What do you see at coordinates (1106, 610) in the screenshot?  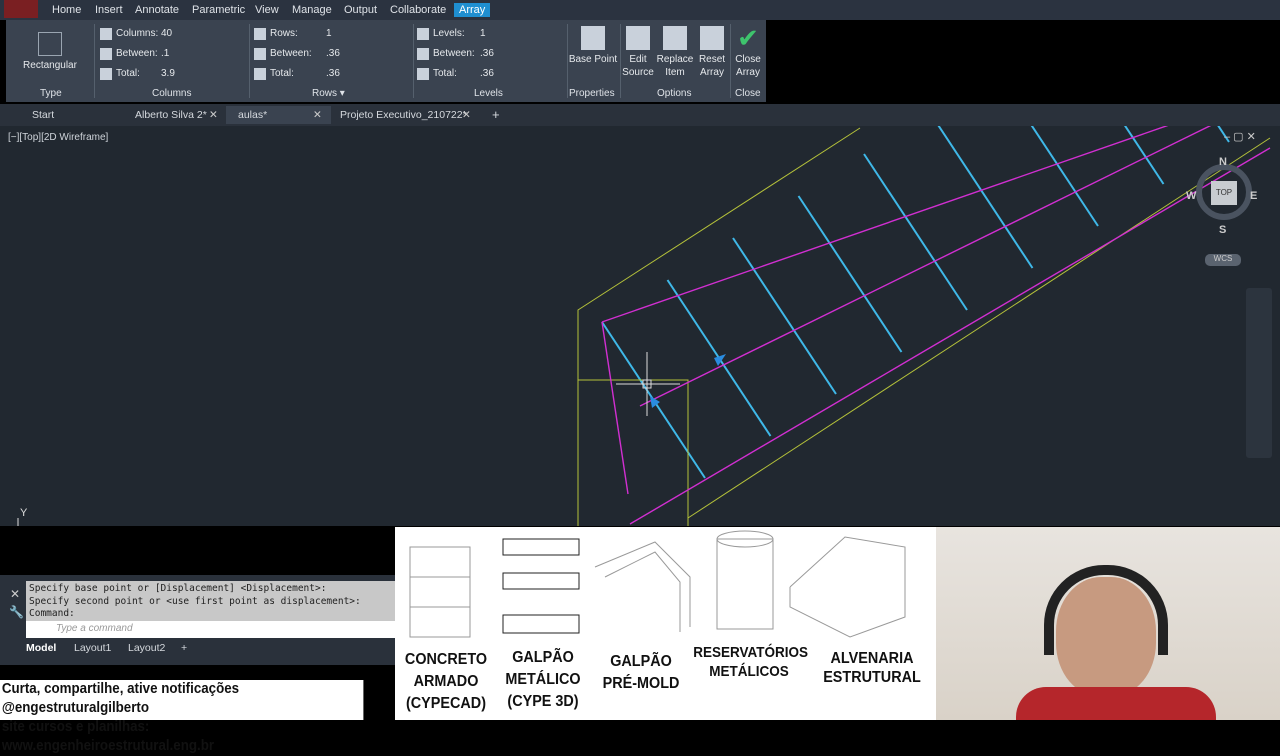 I see `headphones-icon` at bounding box center [1106, 610].